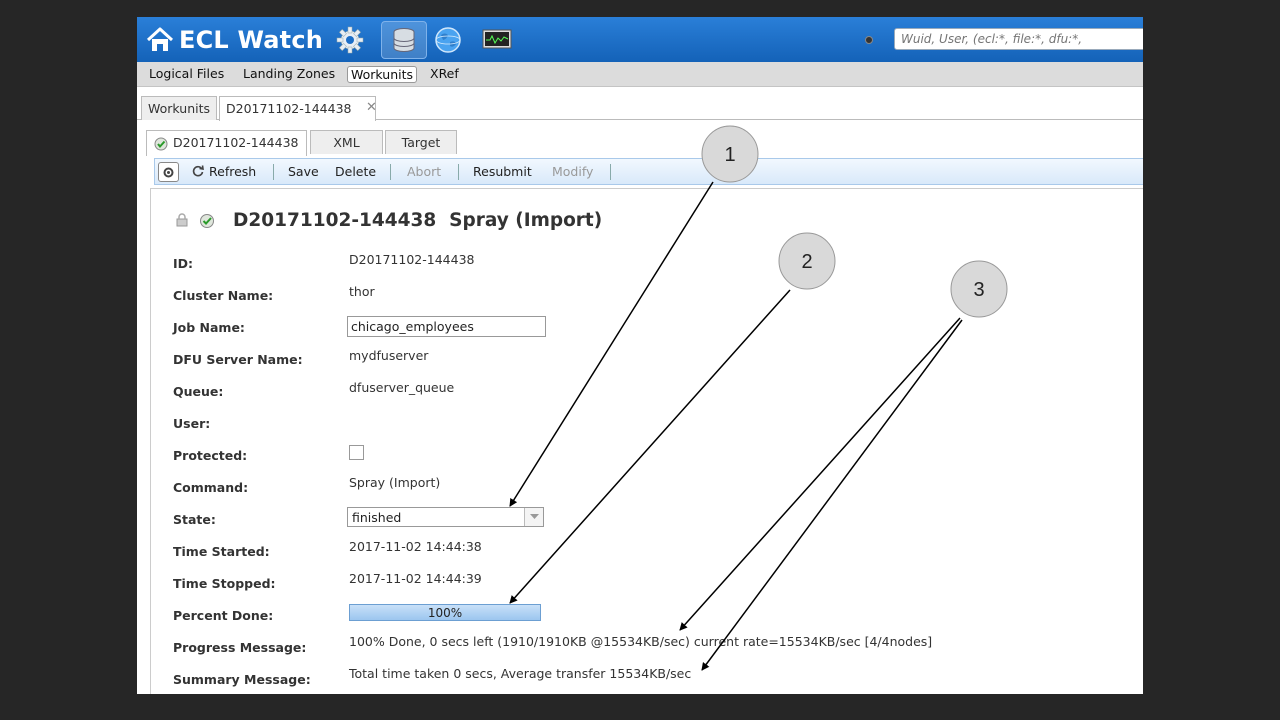 Image resolution: width=1280 pixels, height=720 pixels. I want to click on job-name-label: Job Name:, so click(209, 327).